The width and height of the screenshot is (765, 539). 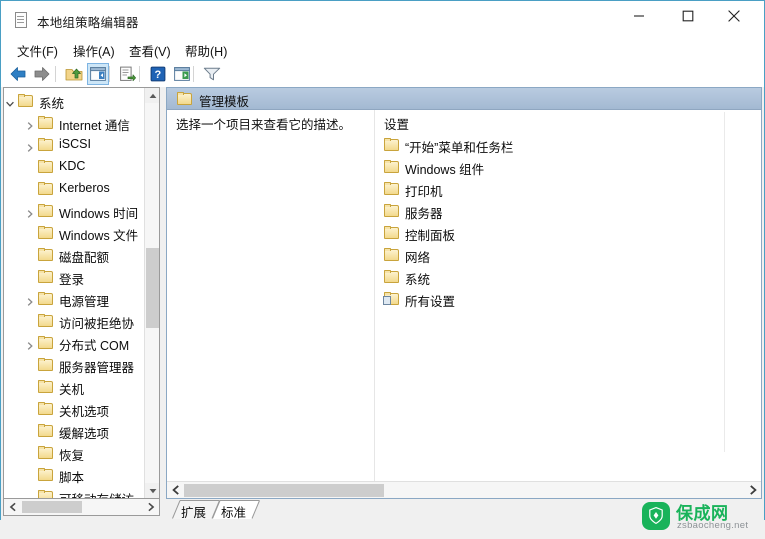 I want to click on tree-item: iSCSI, so click(x=74, y=145).